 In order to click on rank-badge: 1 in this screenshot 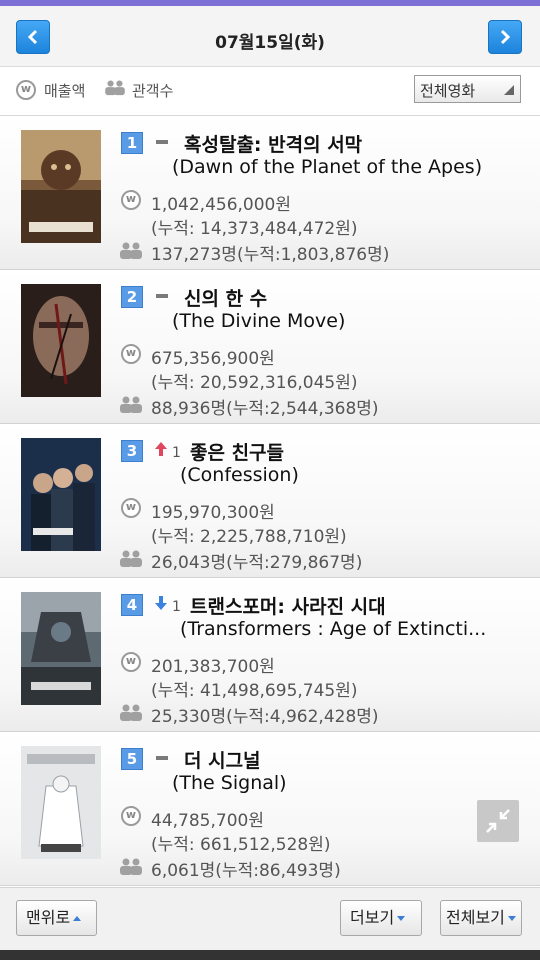, I will do `click(132, 143)`.